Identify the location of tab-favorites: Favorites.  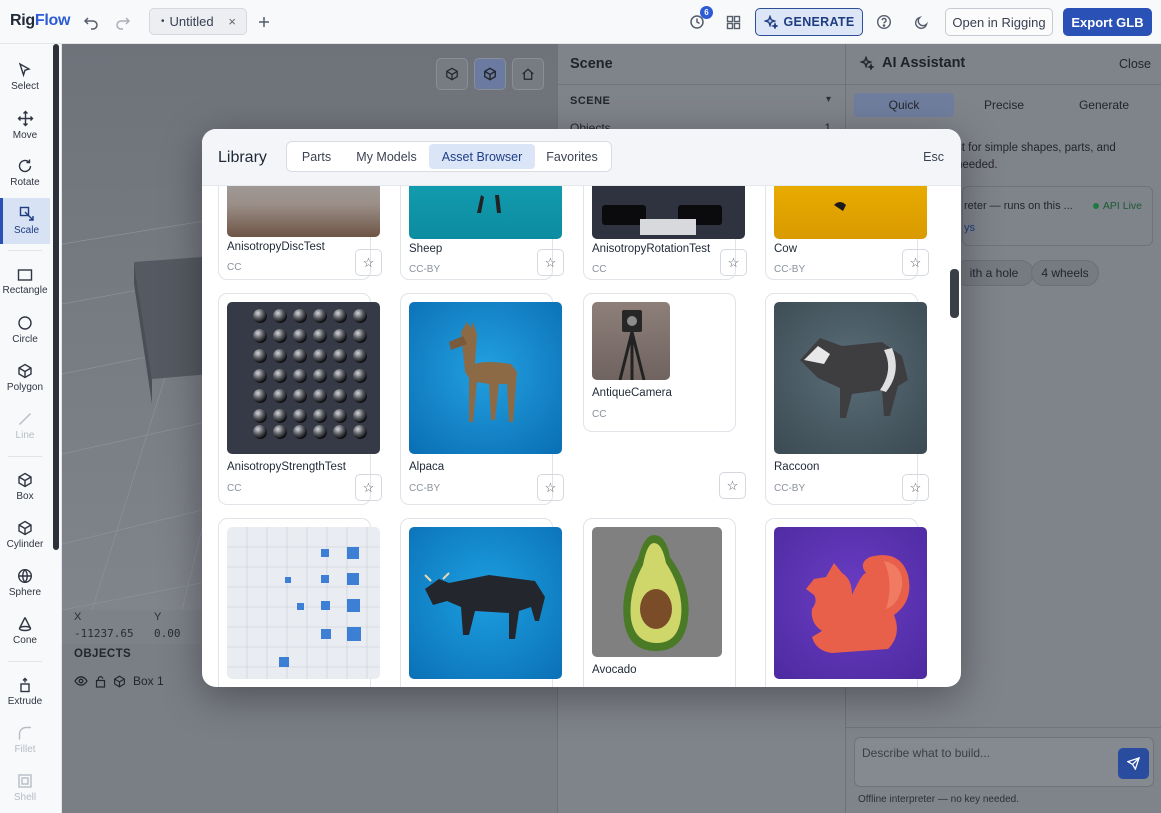
(572, 156).